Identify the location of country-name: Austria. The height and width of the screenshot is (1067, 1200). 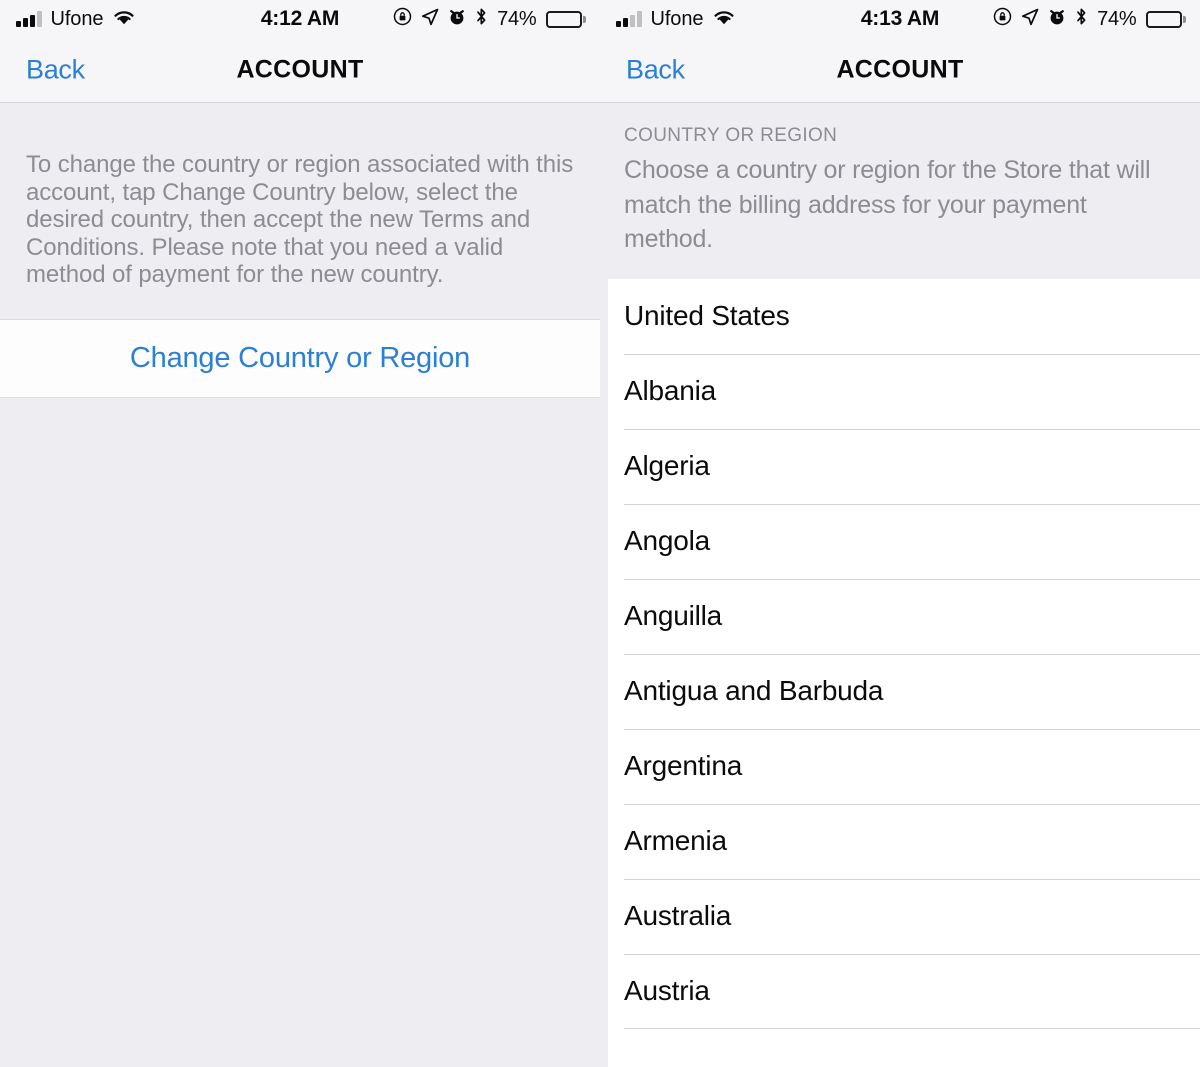
(667, 990).